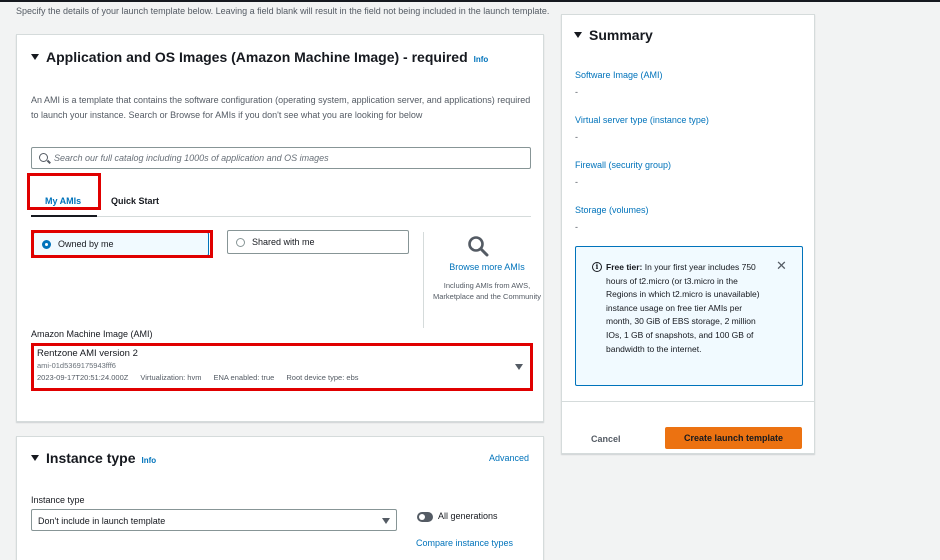 The image size is (940, 560). I want to click on all-generations-label: All generations, so click(468, 516).